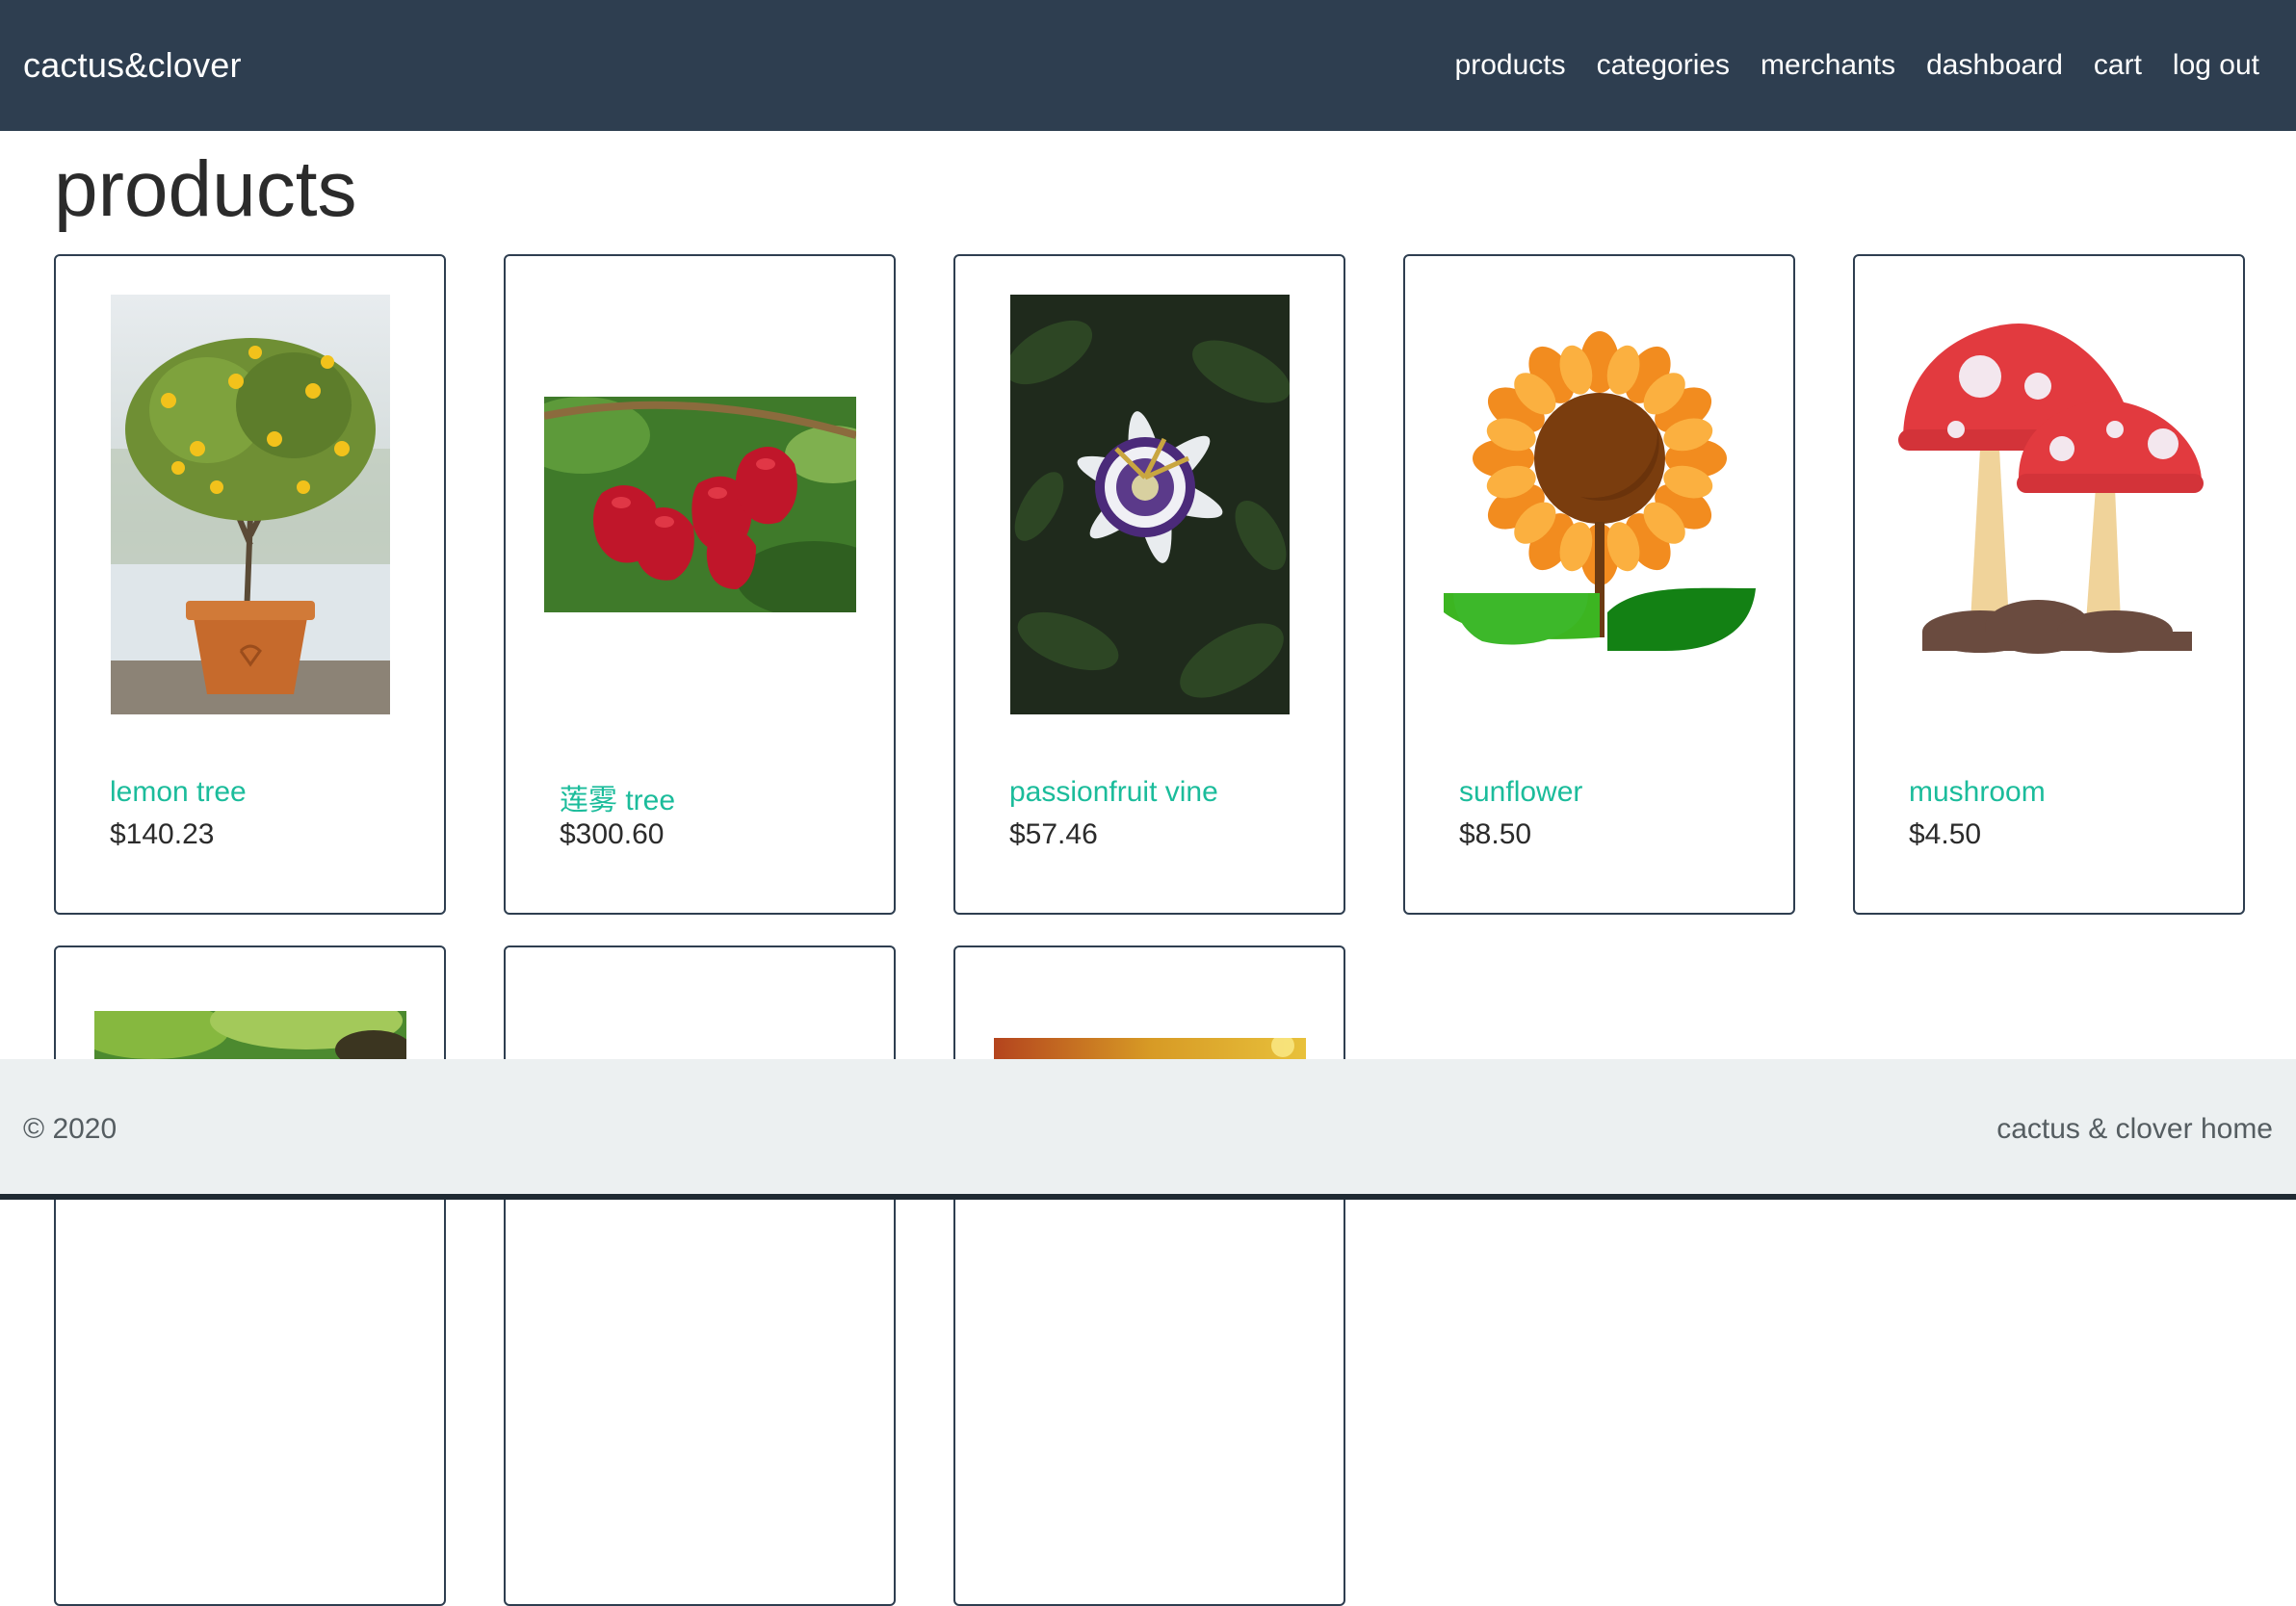 Image resolution: width=2296 pixels, height=1606 pixels. Describe the element at coordinates (2051, 489) in the screenshot. I see `mushroom-image` at that location.